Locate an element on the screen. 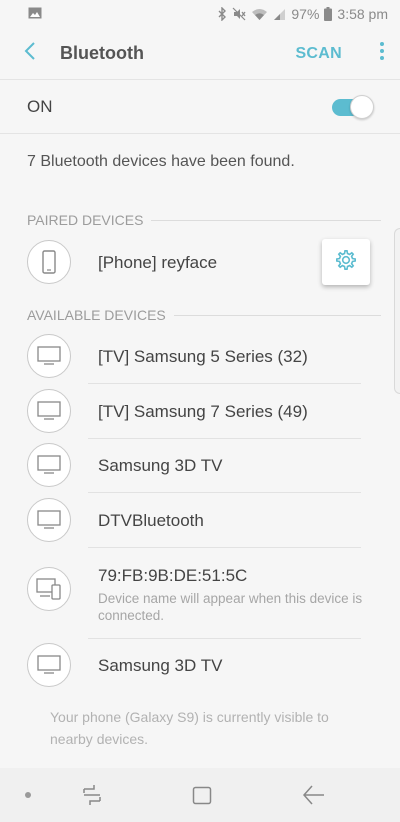 The image size is (400, 822). device-name: 79:FB:9B:DE:51:5C is located at coordinates (173, 575).